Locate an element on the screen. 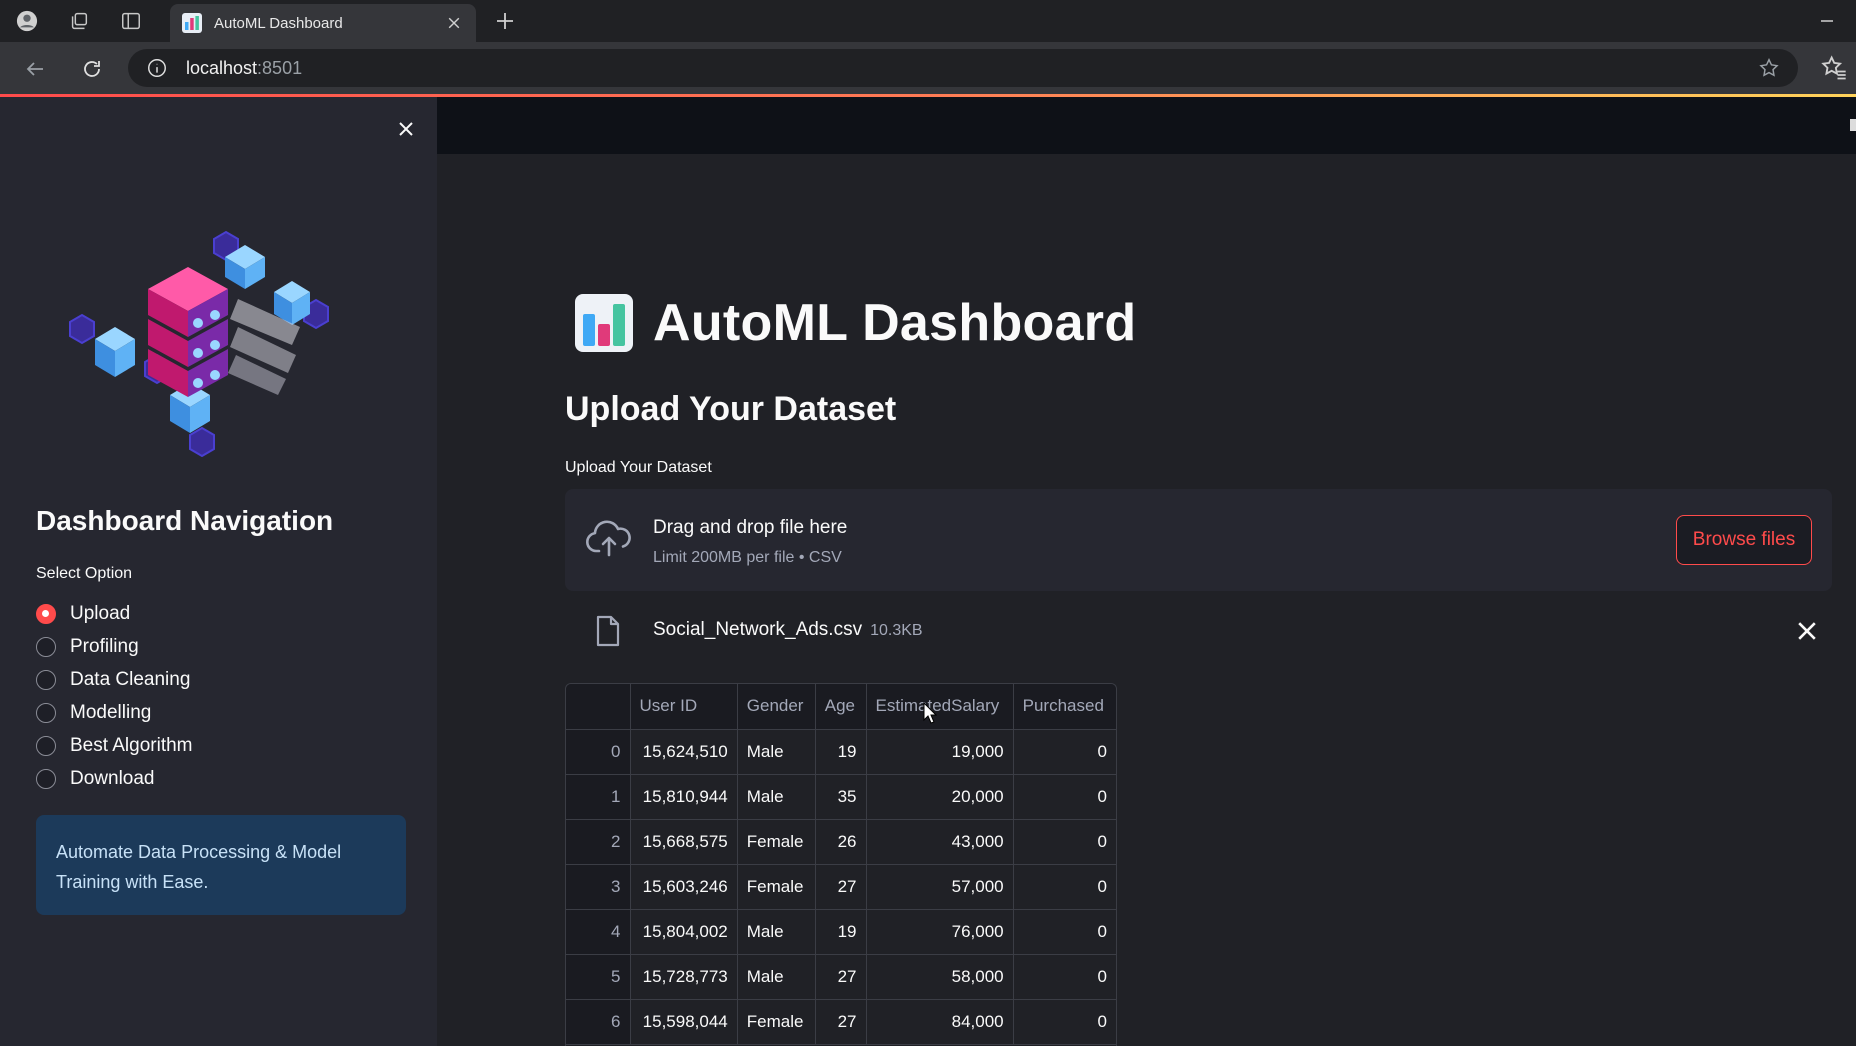 This screenshot has width=1856, height=1046. radio-option-download: Download is located at coordinates (114, 778).